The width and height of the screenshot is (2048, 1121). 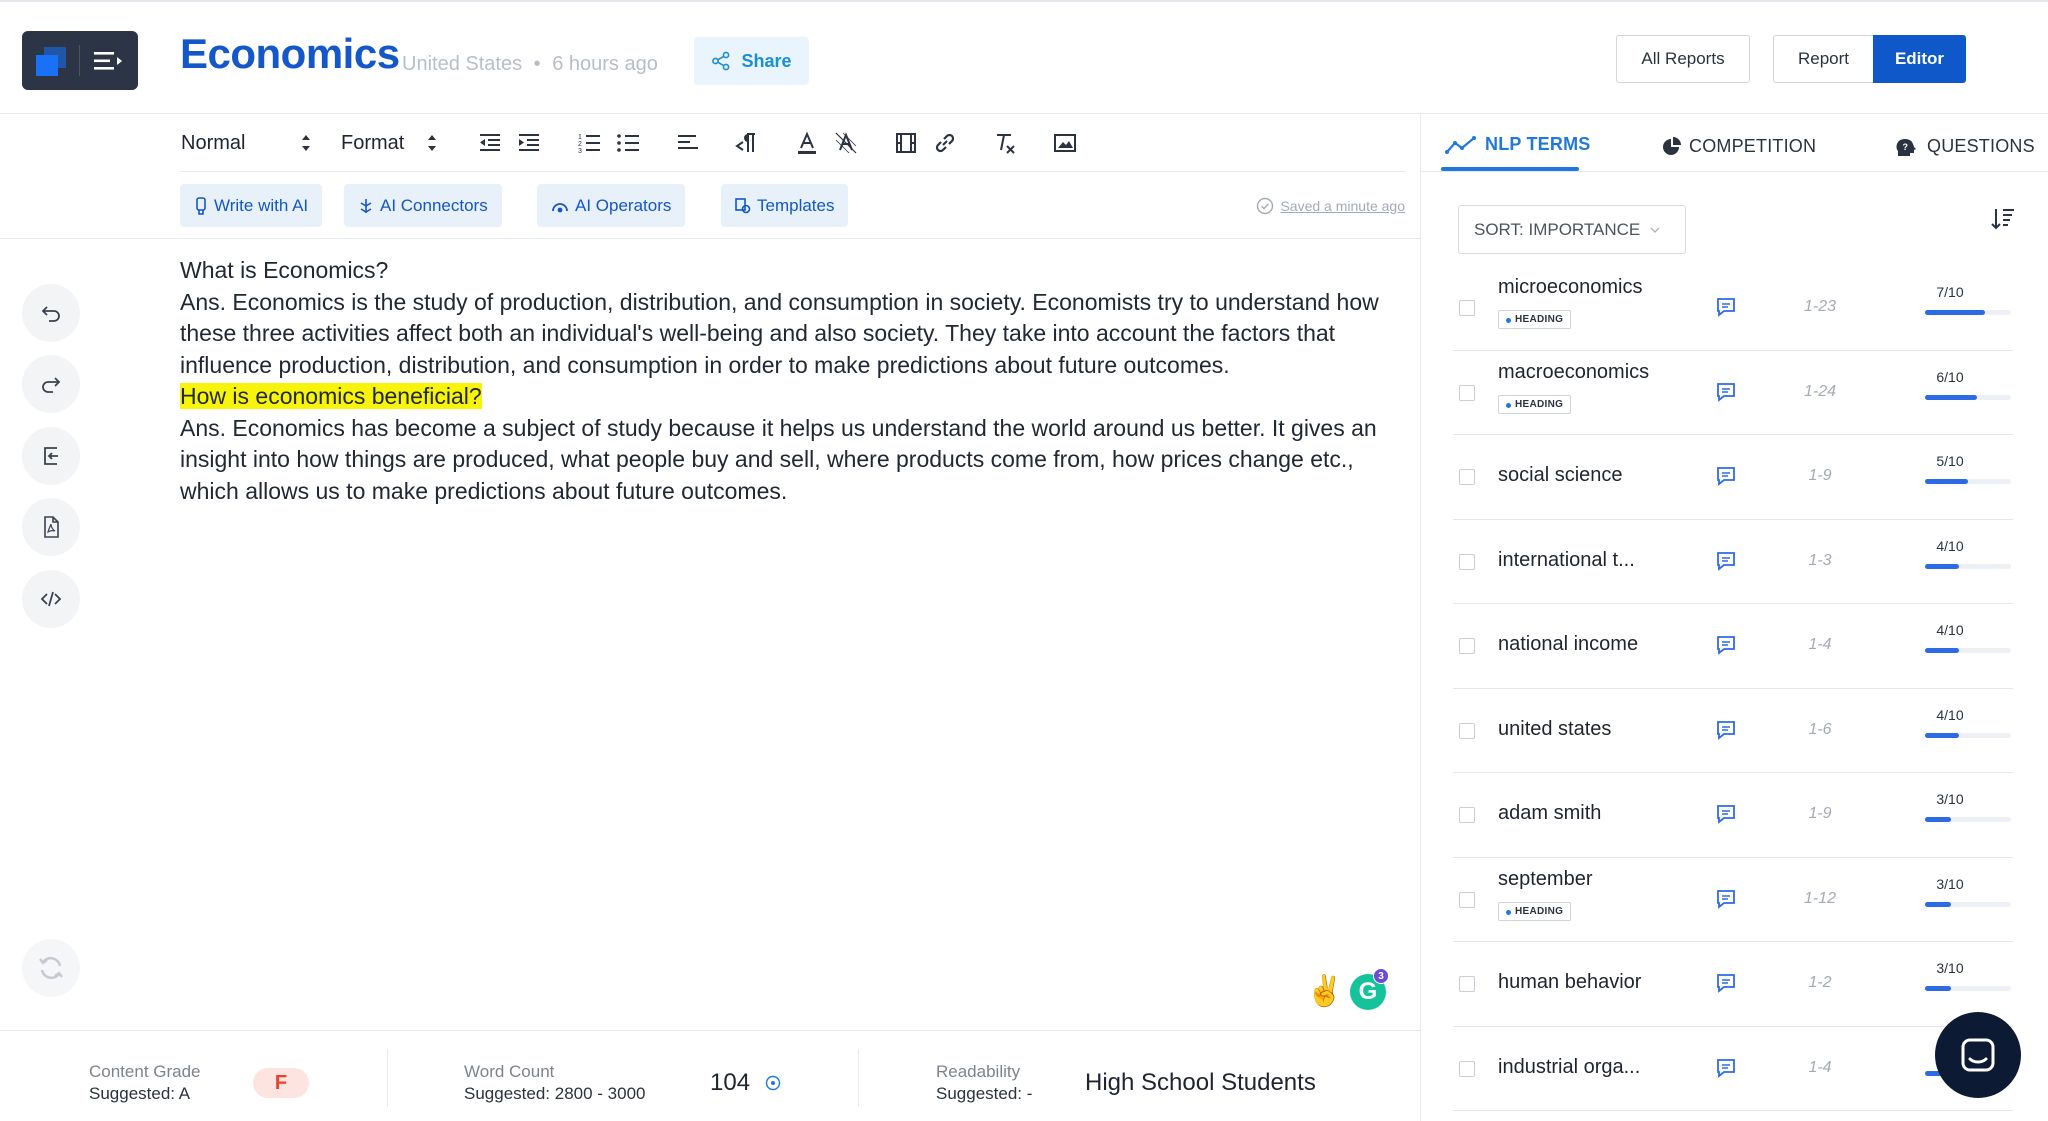 I want to click on tab-questions: ? QUESTIONS, so click(x=1965, y=146).